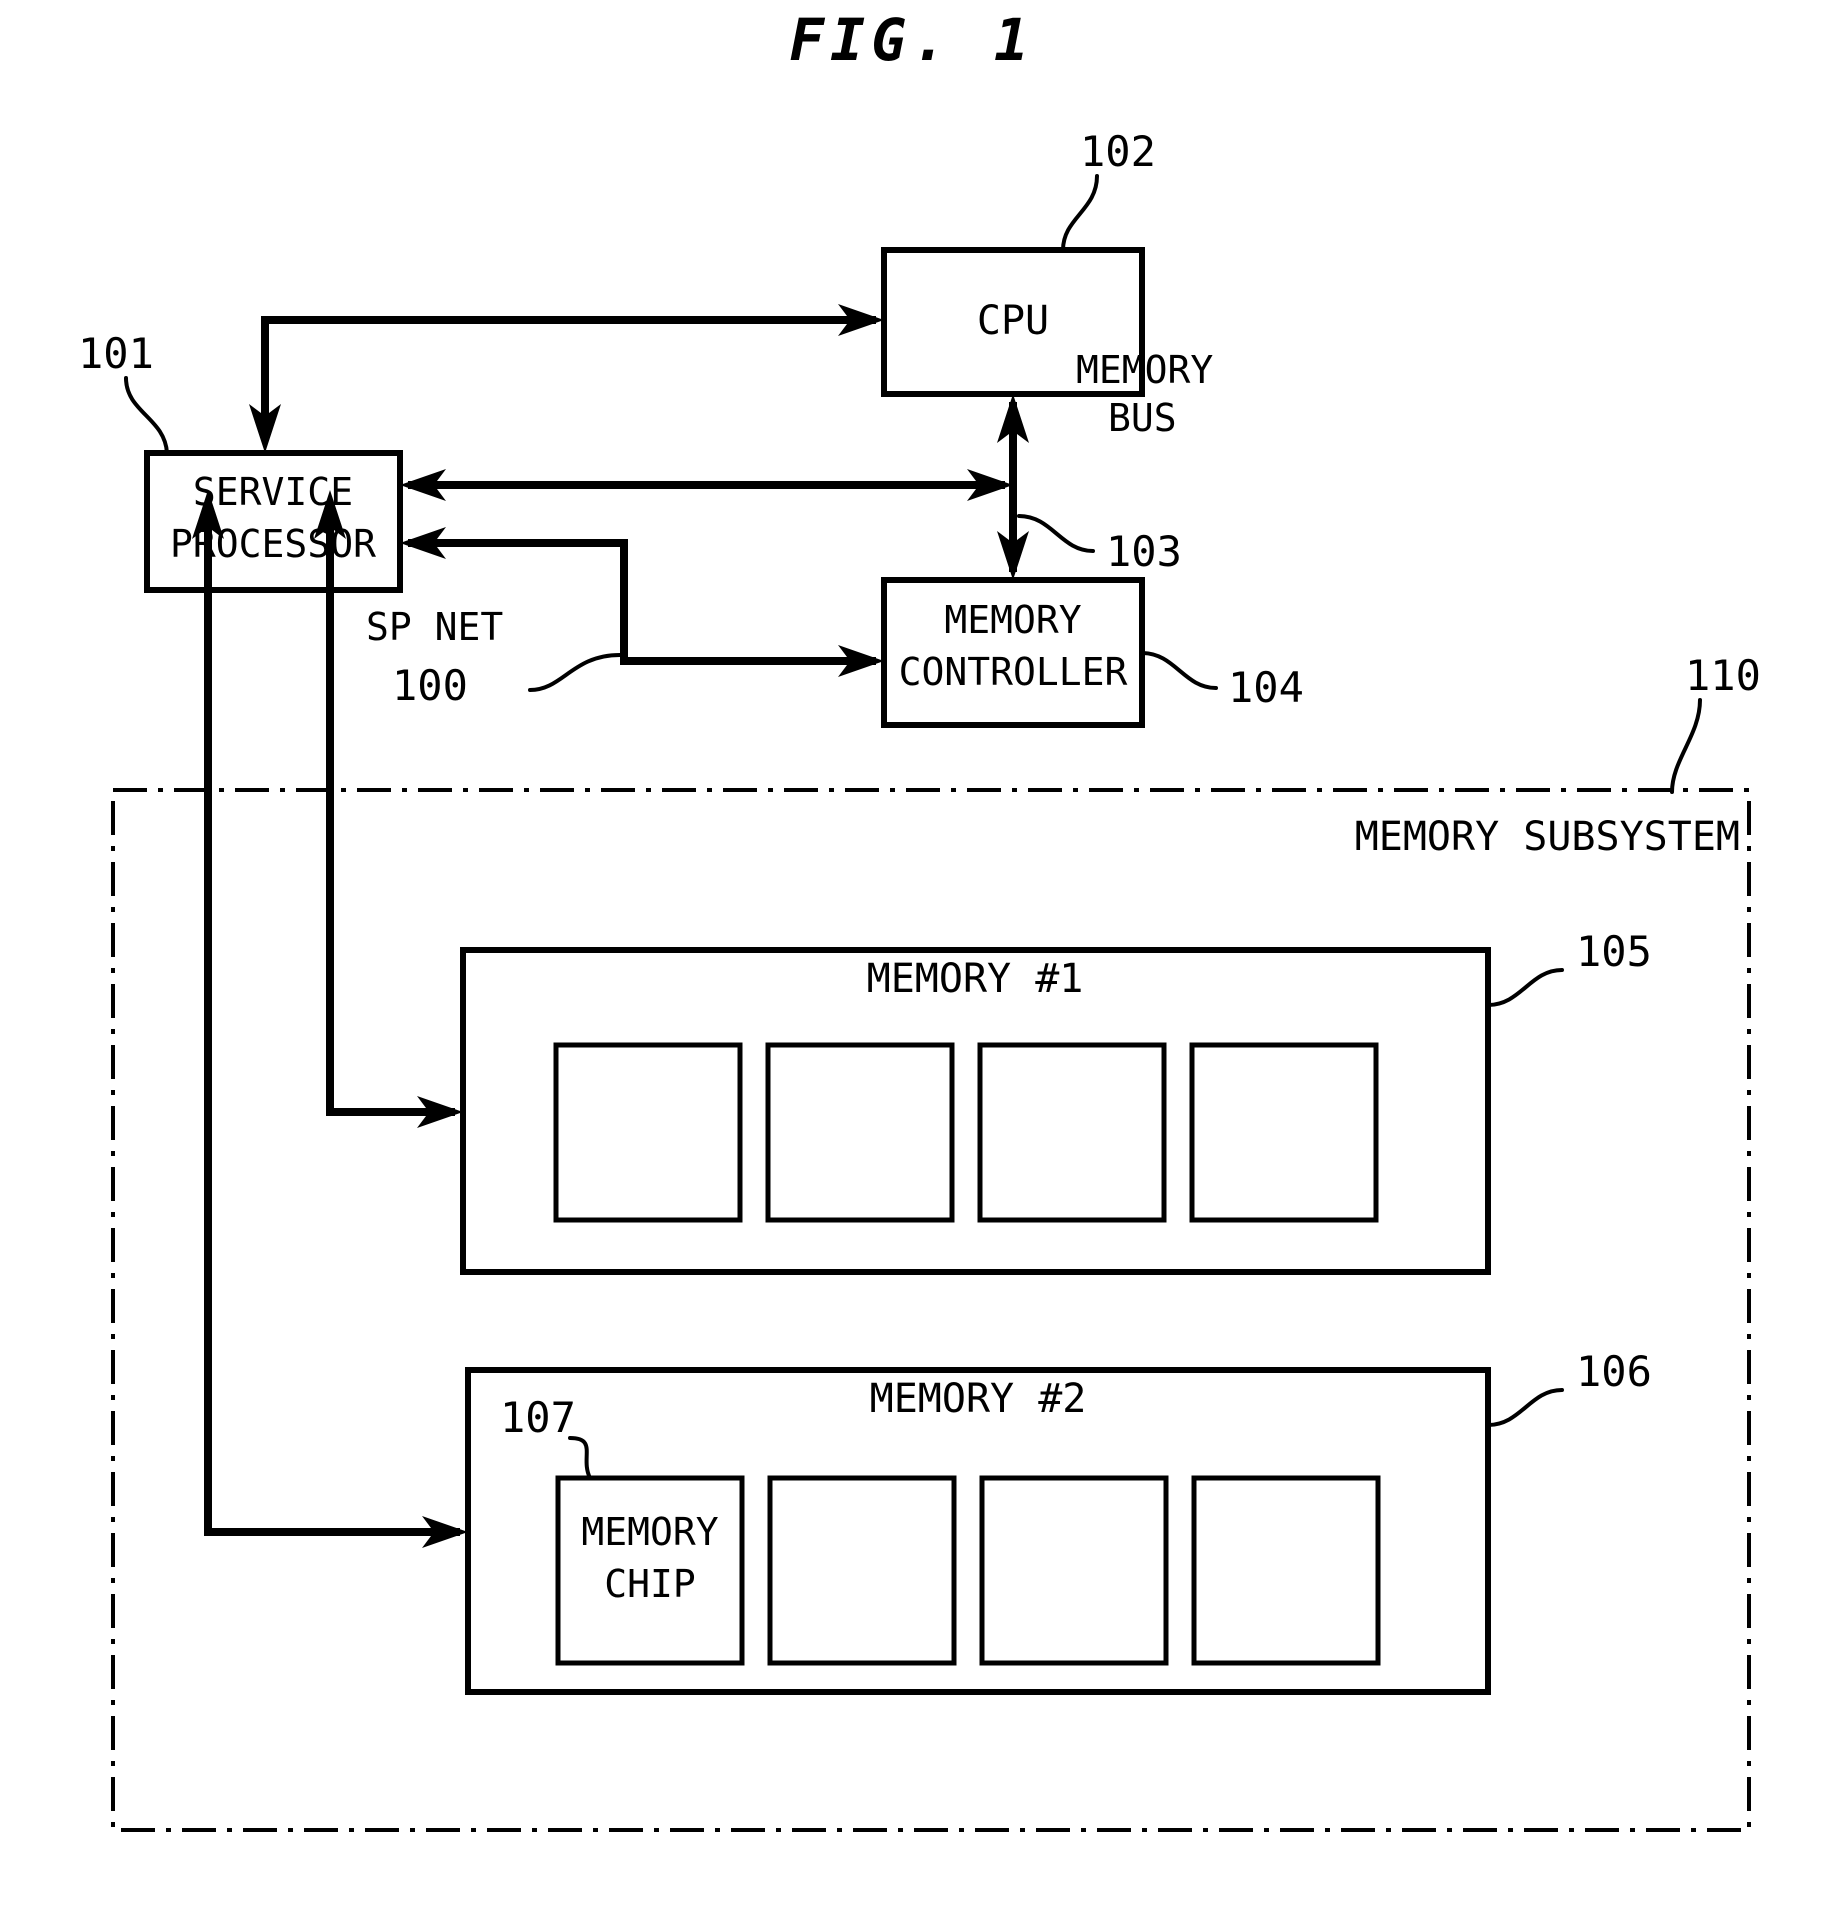 This screenshot has width=1825, height=1908. Describe the element at coordinates (1013, 672) in the screenshot. I see `memory-controller-label-line2: CONTROLLER` at that location.